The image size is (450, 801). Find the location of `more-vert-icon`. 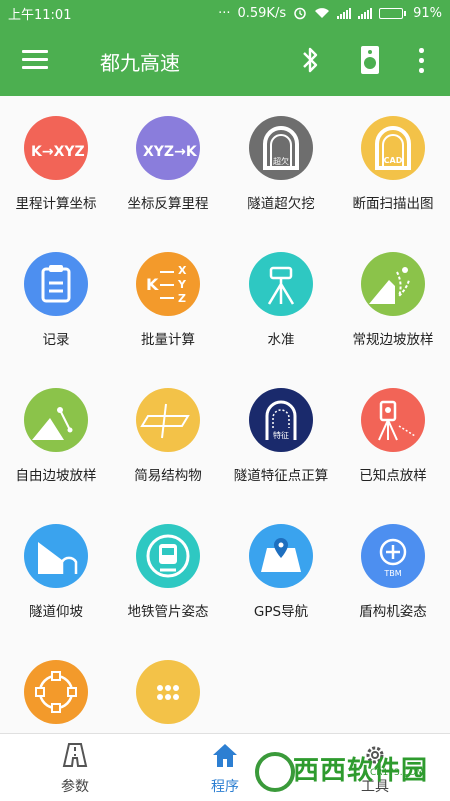

more-vert-icon is located at coordinates (421, 61).